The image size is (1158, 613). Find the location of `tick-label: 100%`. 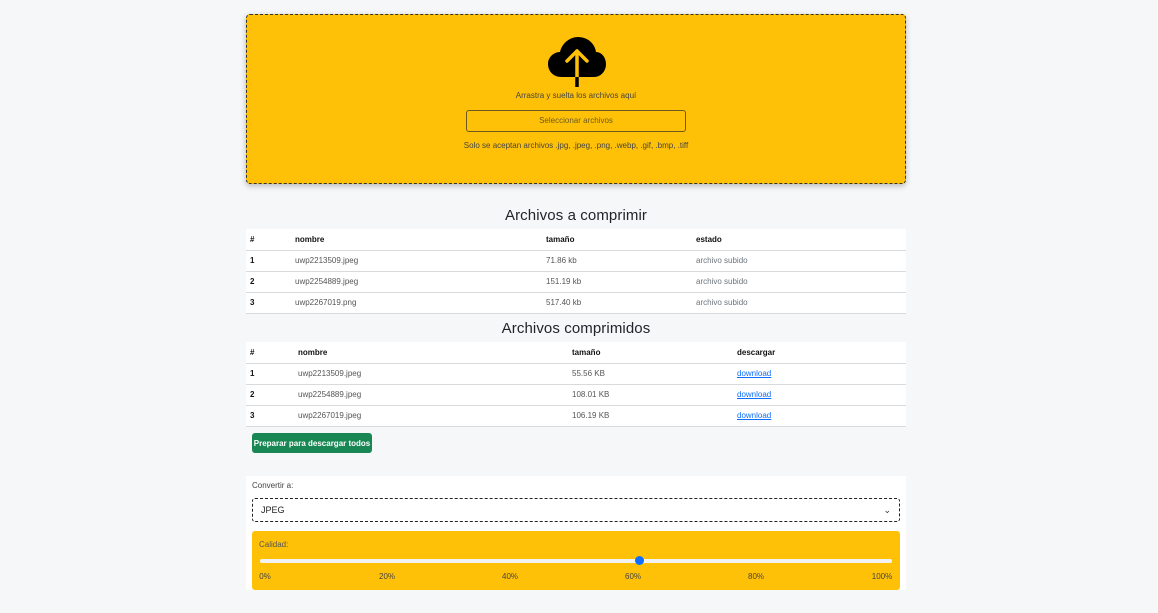

tick-label: 100% is located at coordinates (882, 576).